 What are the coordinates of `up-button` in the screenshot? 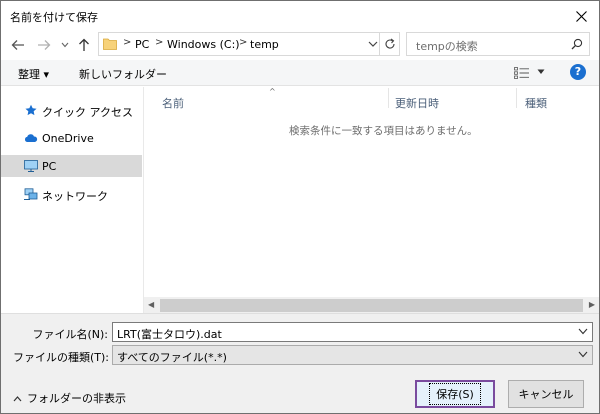 It's located at (84, 45).